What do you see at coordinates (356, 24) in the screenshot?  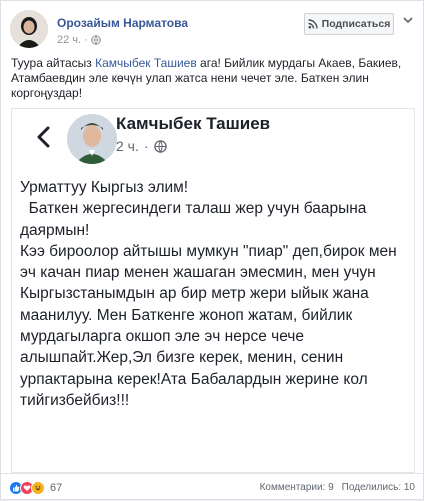 I see `subscribe-label: Подписаться` at bounding box center [356, 24].